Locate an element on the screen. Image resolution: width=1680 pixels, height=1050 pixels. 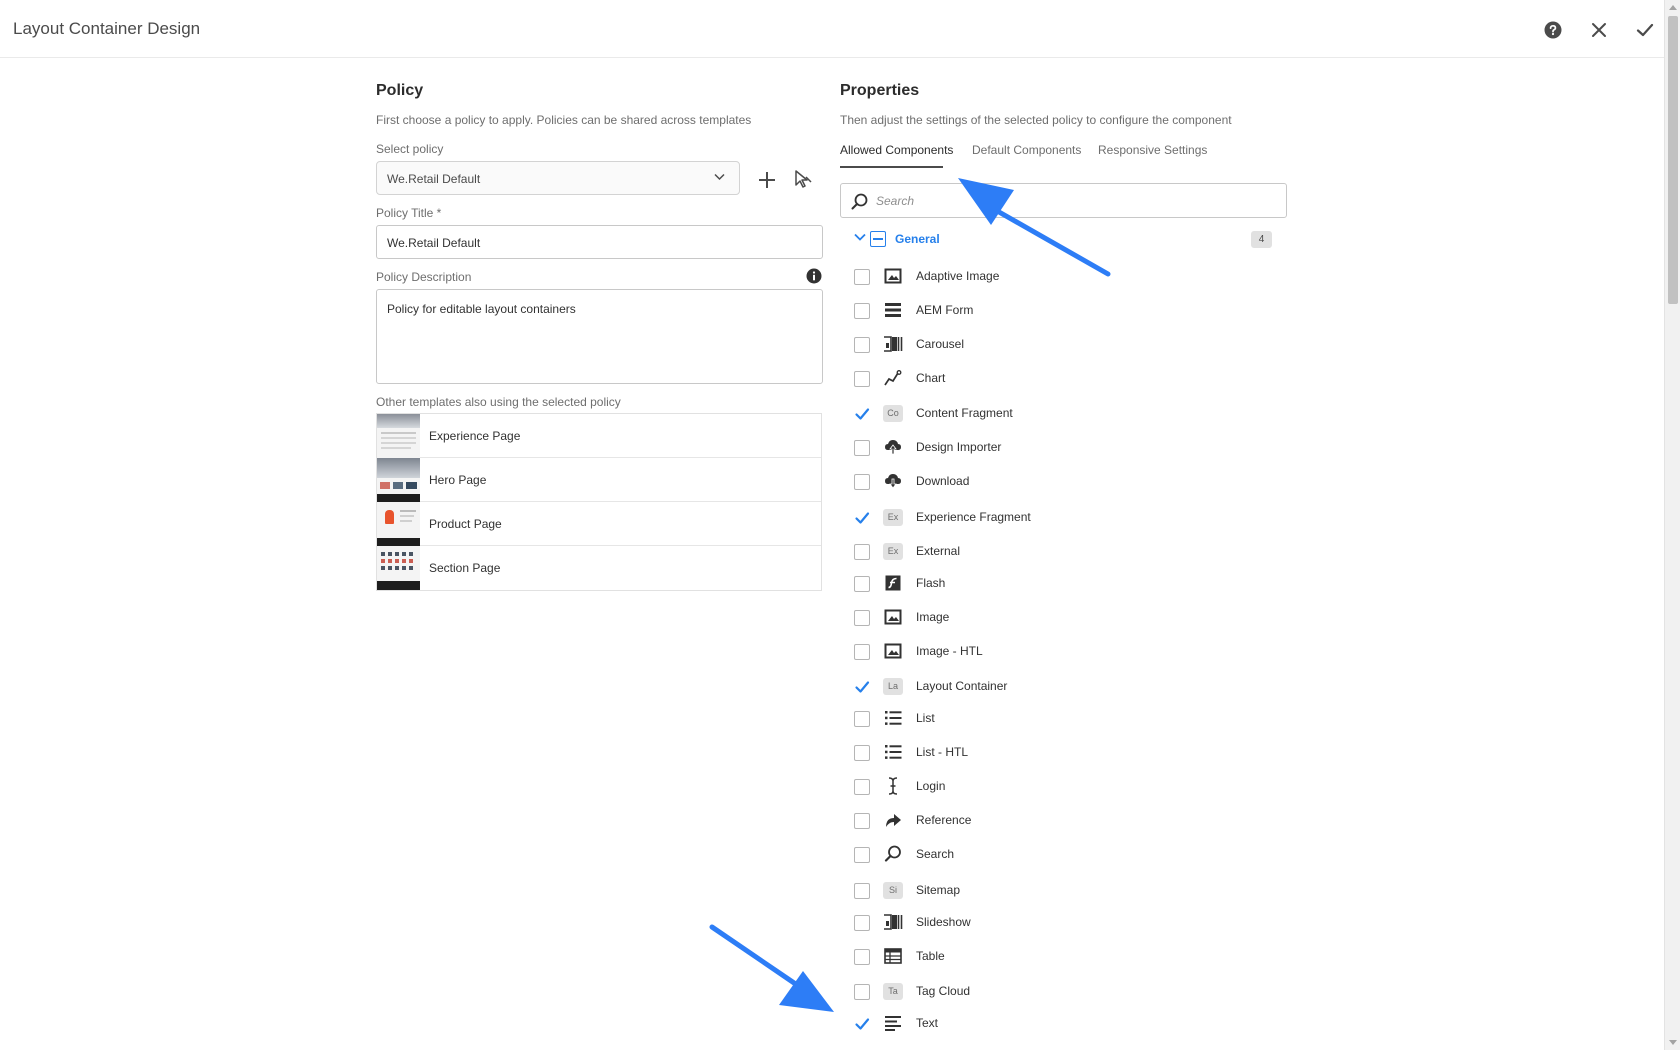
component-row-sitemap: Si Sitemap is located at coordinates (1064, 890).